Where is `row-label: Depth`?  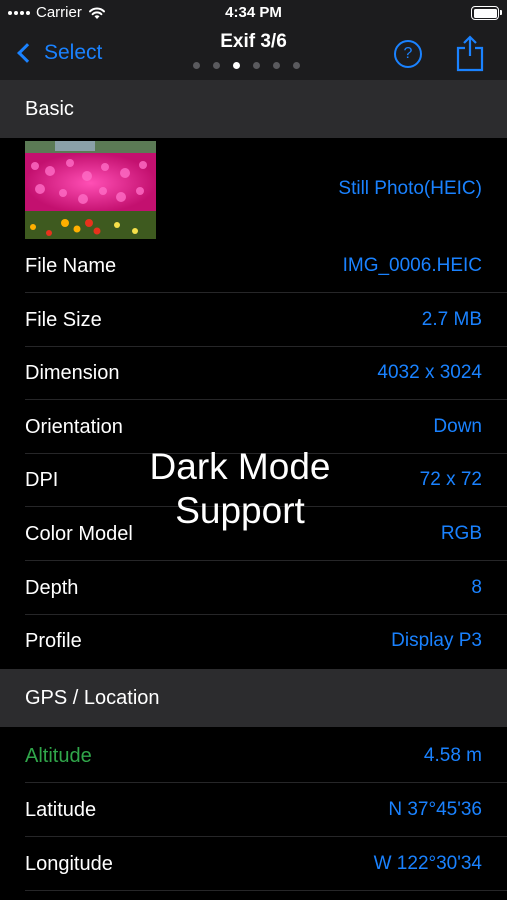 row-label: Depth is located at coordinates (52, 588).